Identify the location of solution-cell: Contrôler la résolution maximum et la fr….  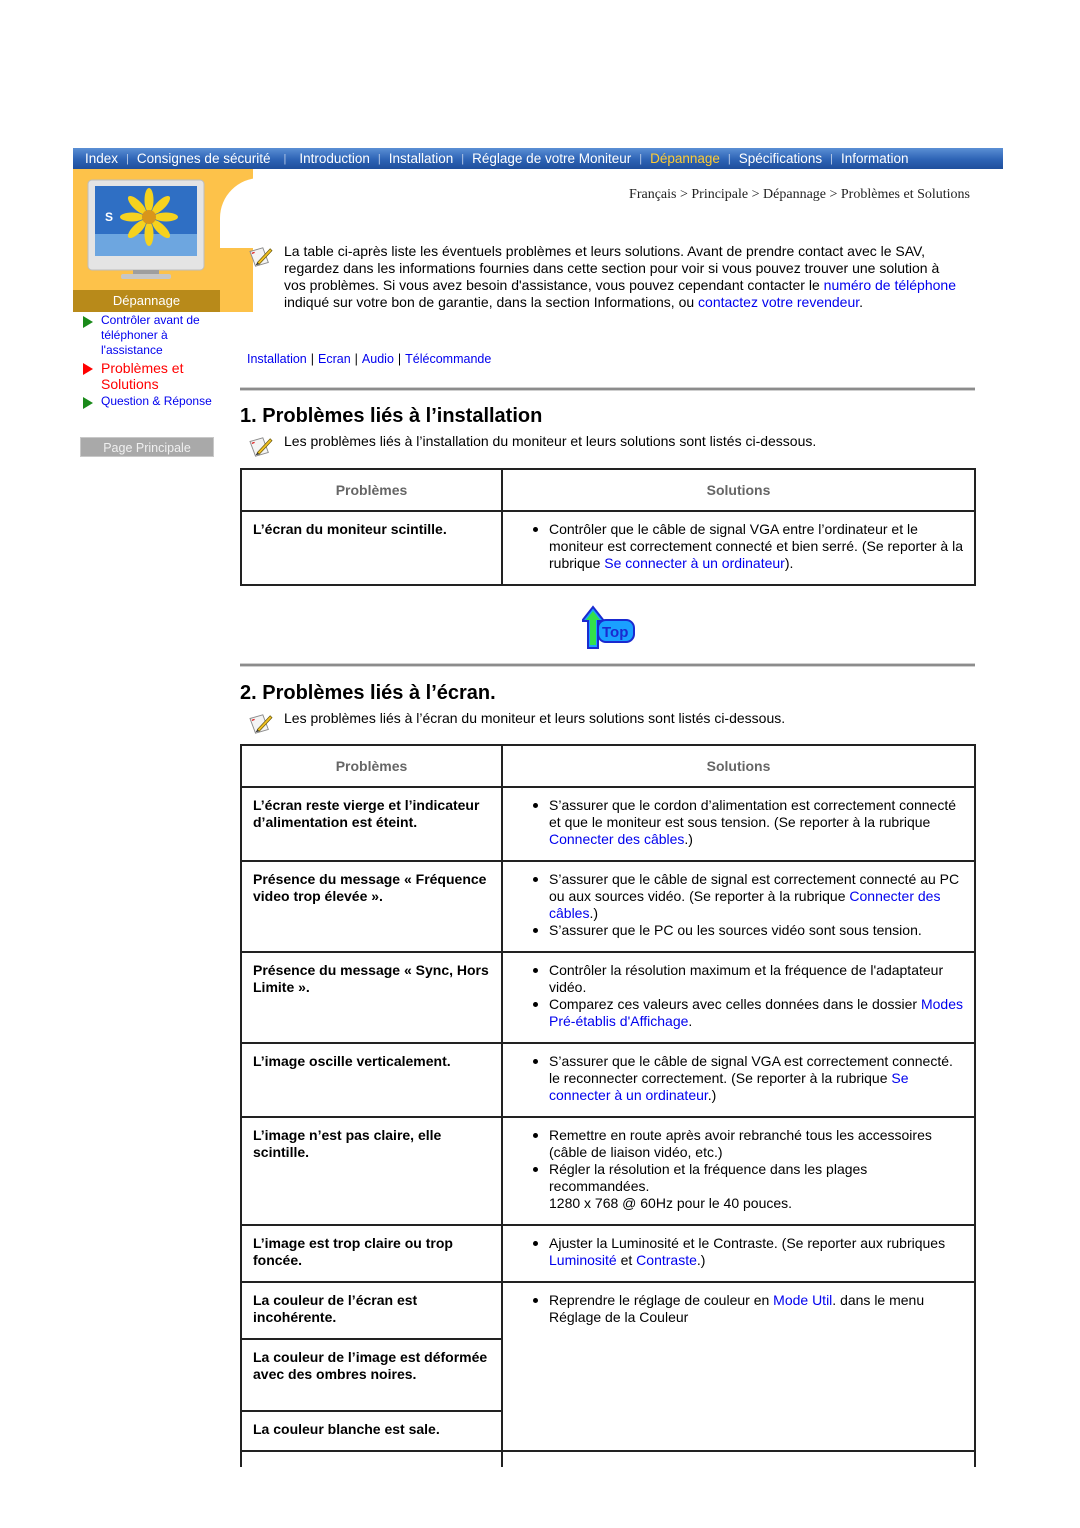
(738, 997).